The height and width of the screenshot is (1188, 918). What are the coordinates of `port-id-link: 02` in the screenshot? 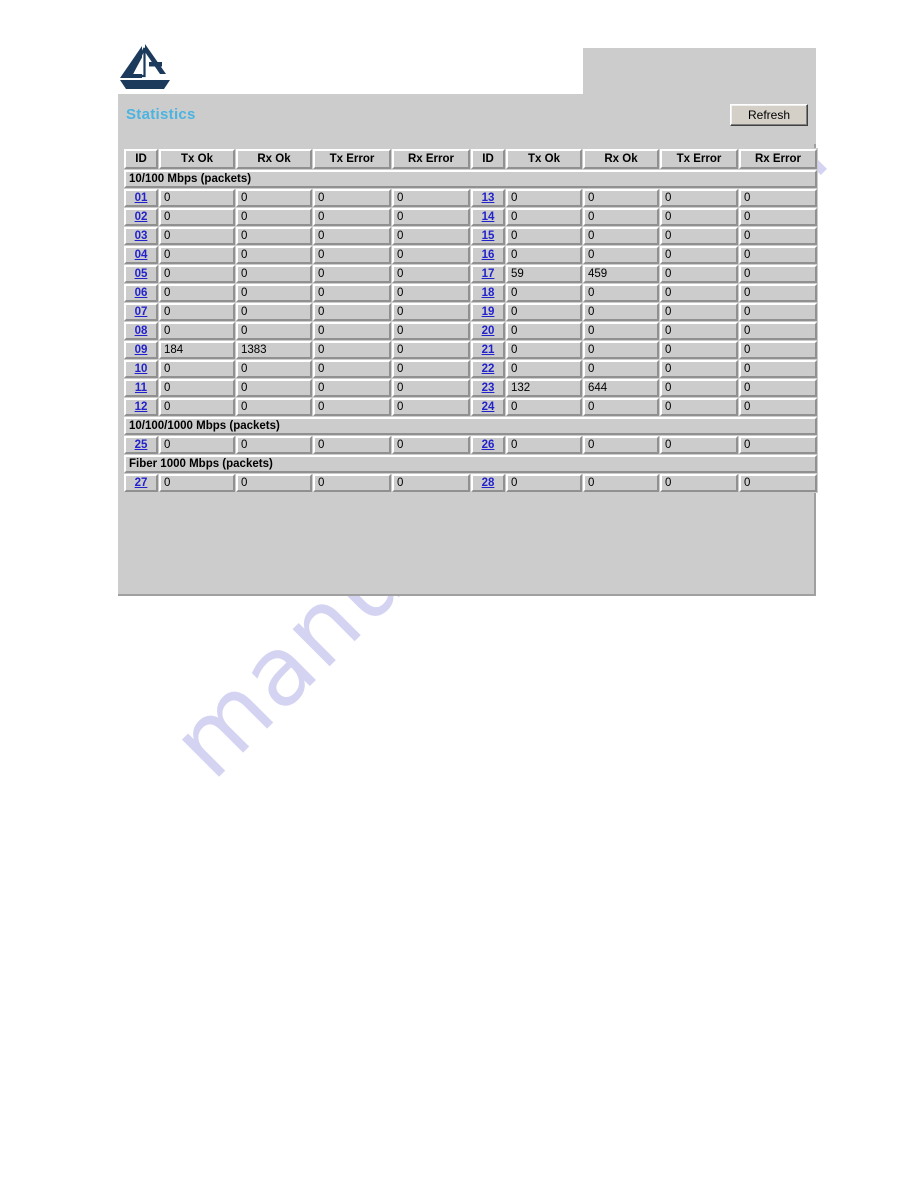 It's located at (141, 217).